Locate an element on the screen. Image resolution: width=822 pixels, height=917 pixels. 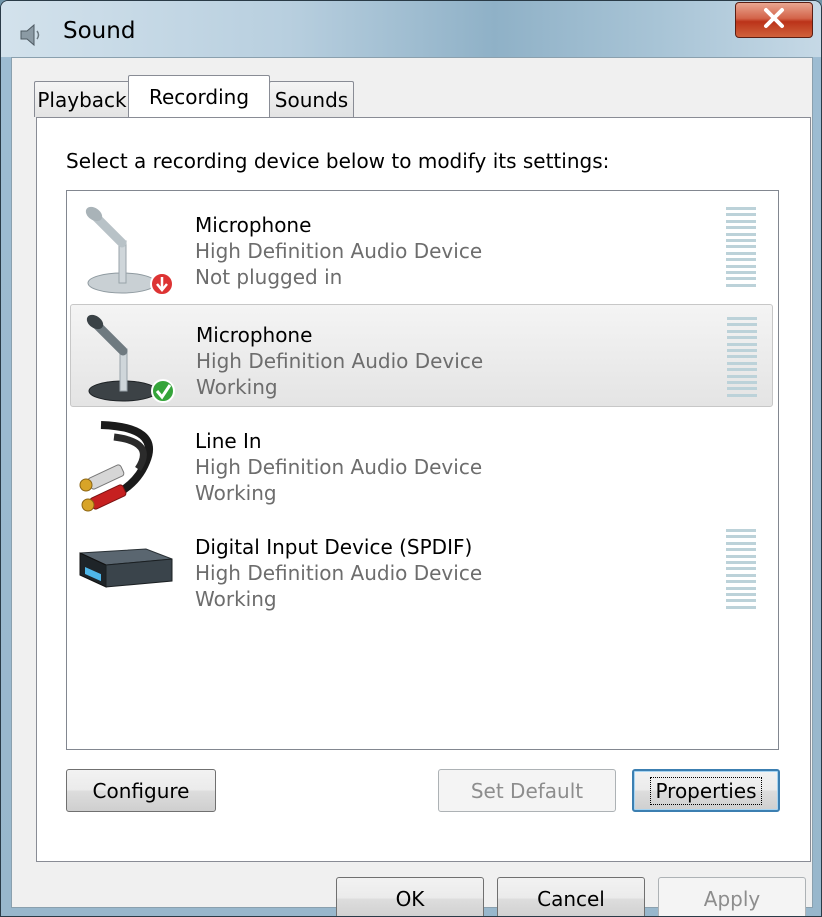
tab-recording: Recording is located at coordinates (199, 96).